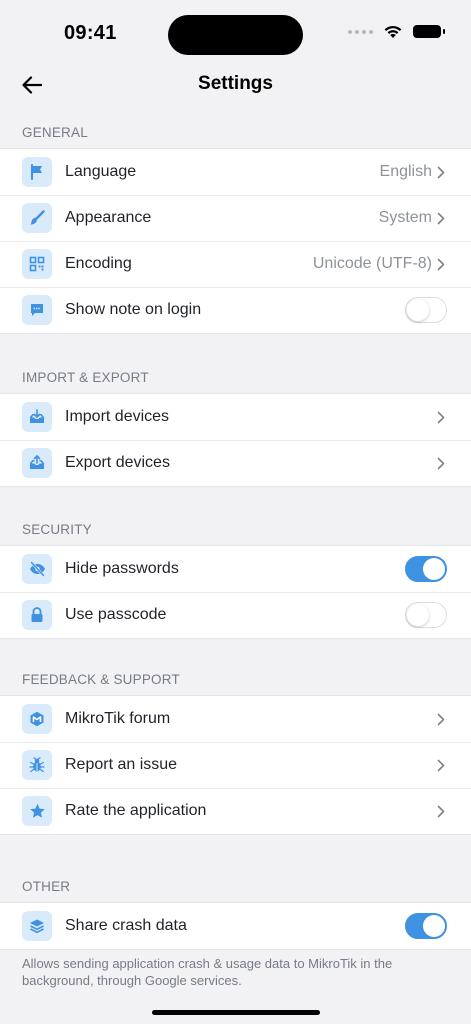 The image size is (471, 1024). I want to click on layers-icon, so click(37, 926).